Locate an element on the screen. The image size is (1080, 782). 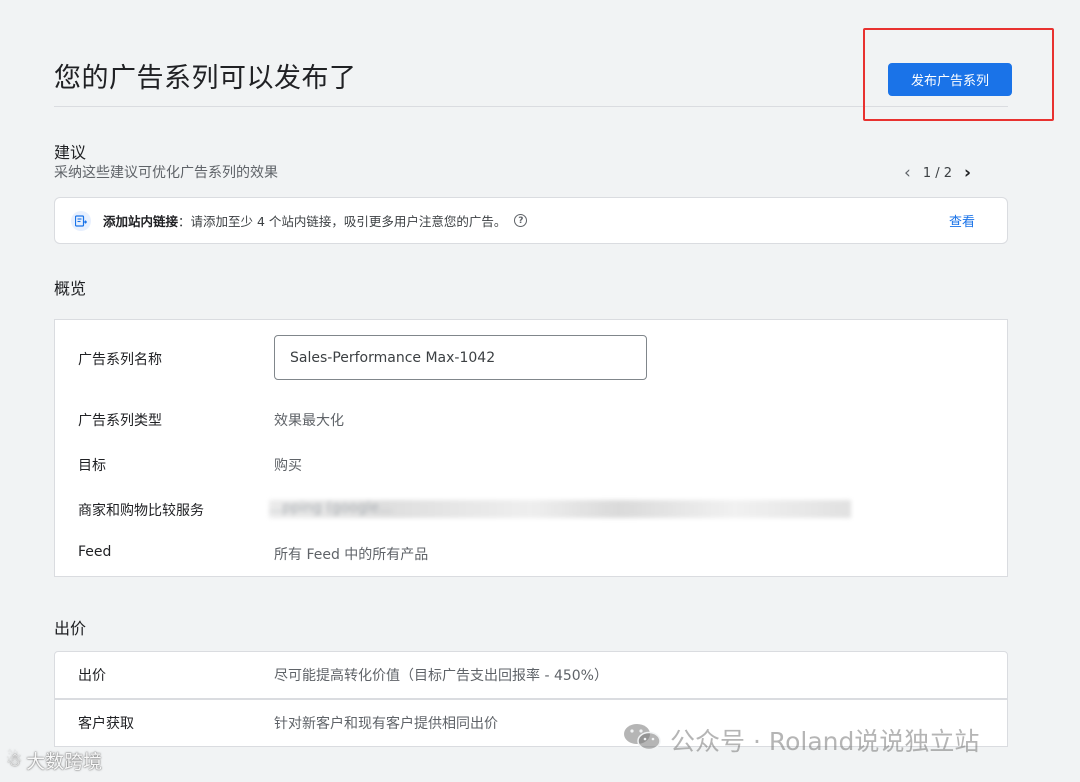
suggestions-subtitle: 采纳这些建议可优化广告系列的效果 is located at coordinates (166, 173).